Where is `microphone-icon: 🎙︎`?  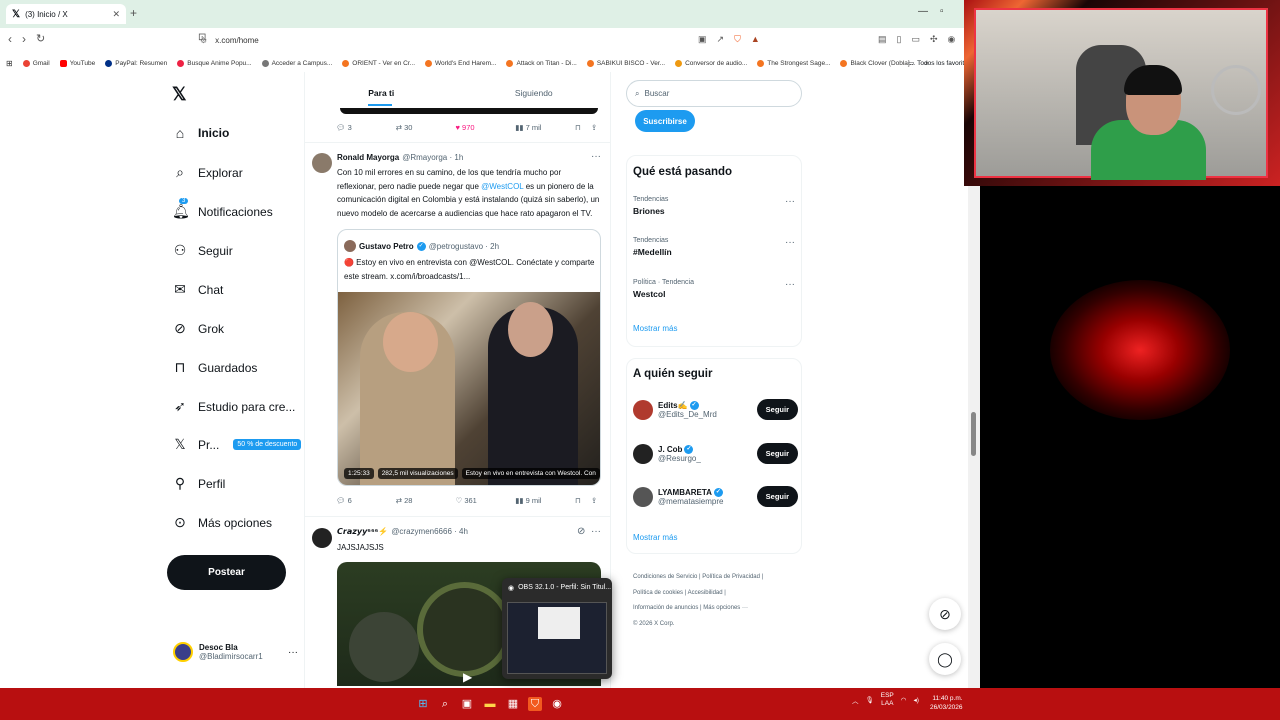 microphone-icon: 🎙︎ is located at coordinates (870, 700).